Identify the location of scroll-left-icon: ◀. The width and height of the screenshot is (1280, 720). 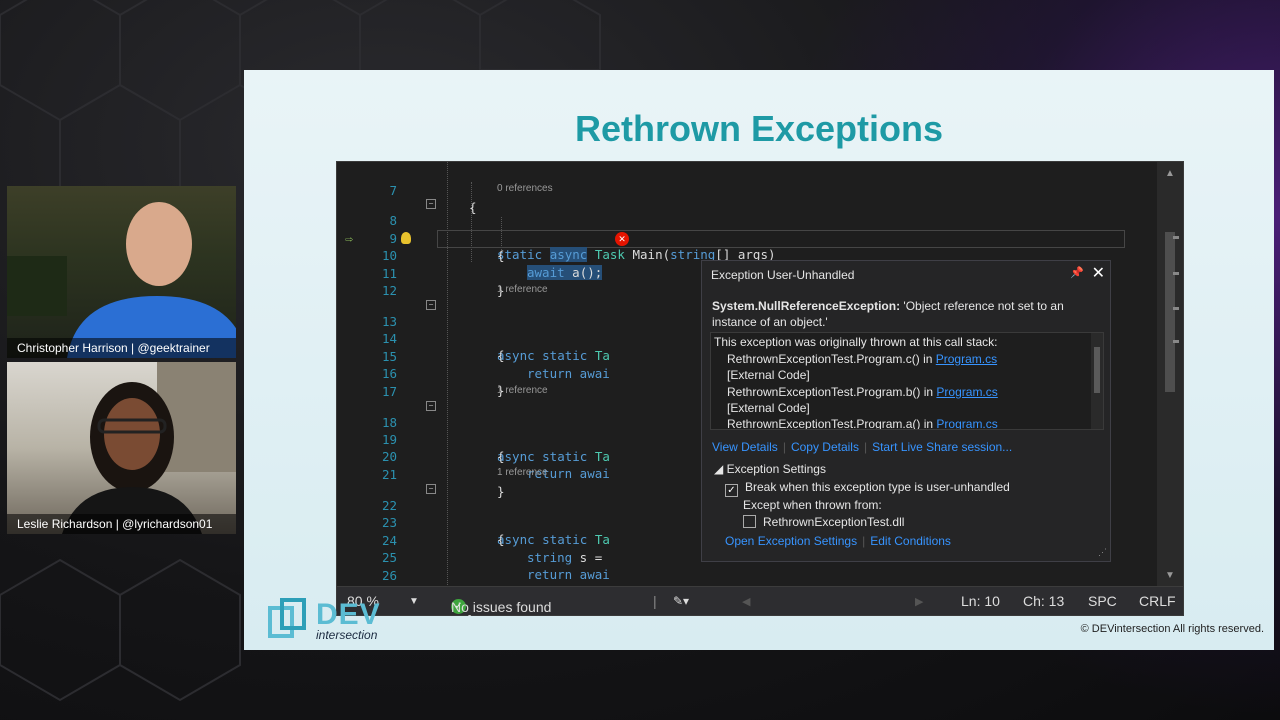
(746, 601).